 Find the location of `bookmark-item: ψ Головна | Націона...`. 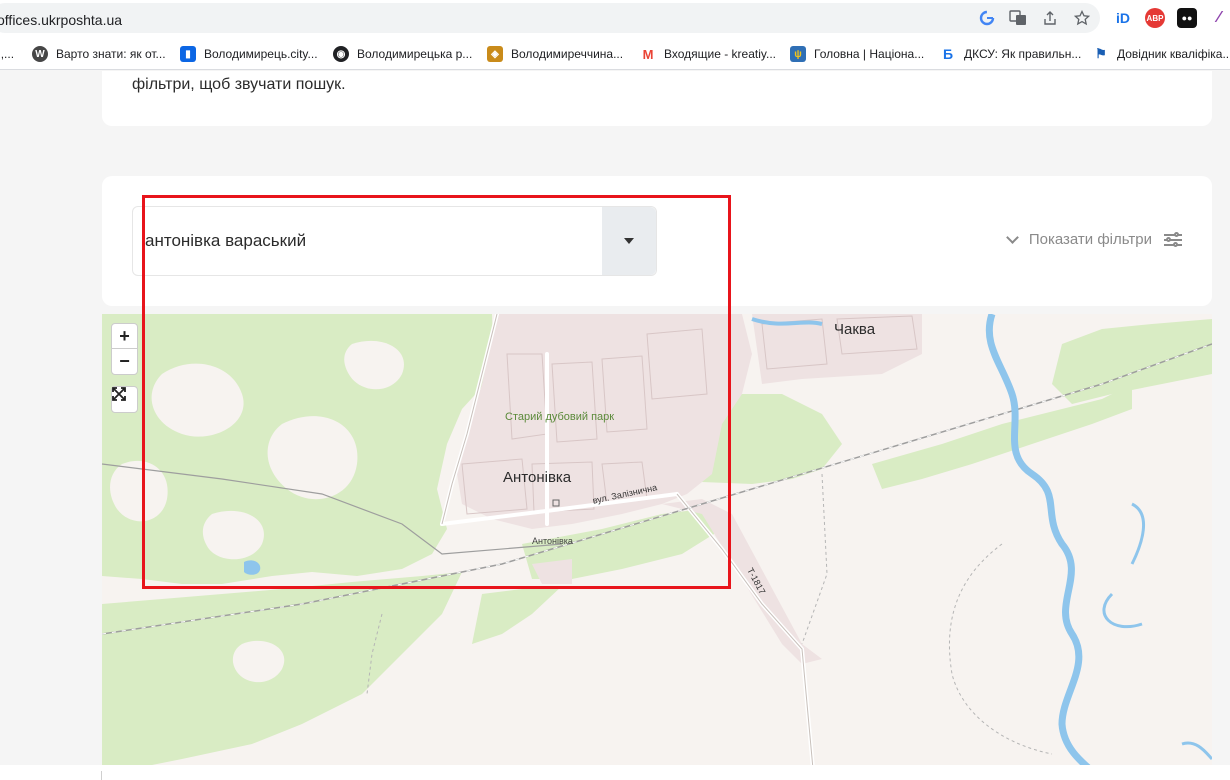

bookmark-item: ψ Головна | Націона... is located at coordinates (857, 54).